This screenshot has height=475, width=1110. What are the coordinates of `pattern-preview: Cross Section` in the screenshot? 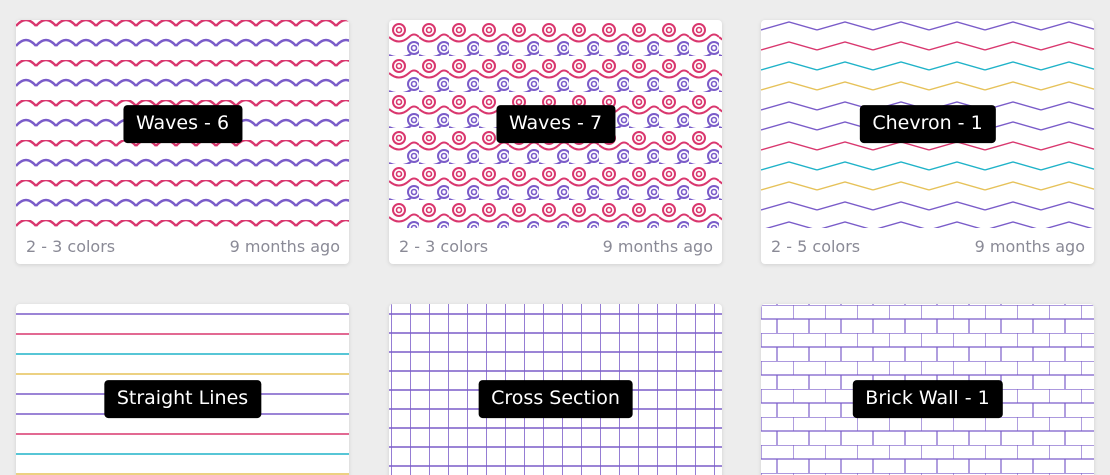 It's located at (555, 389).